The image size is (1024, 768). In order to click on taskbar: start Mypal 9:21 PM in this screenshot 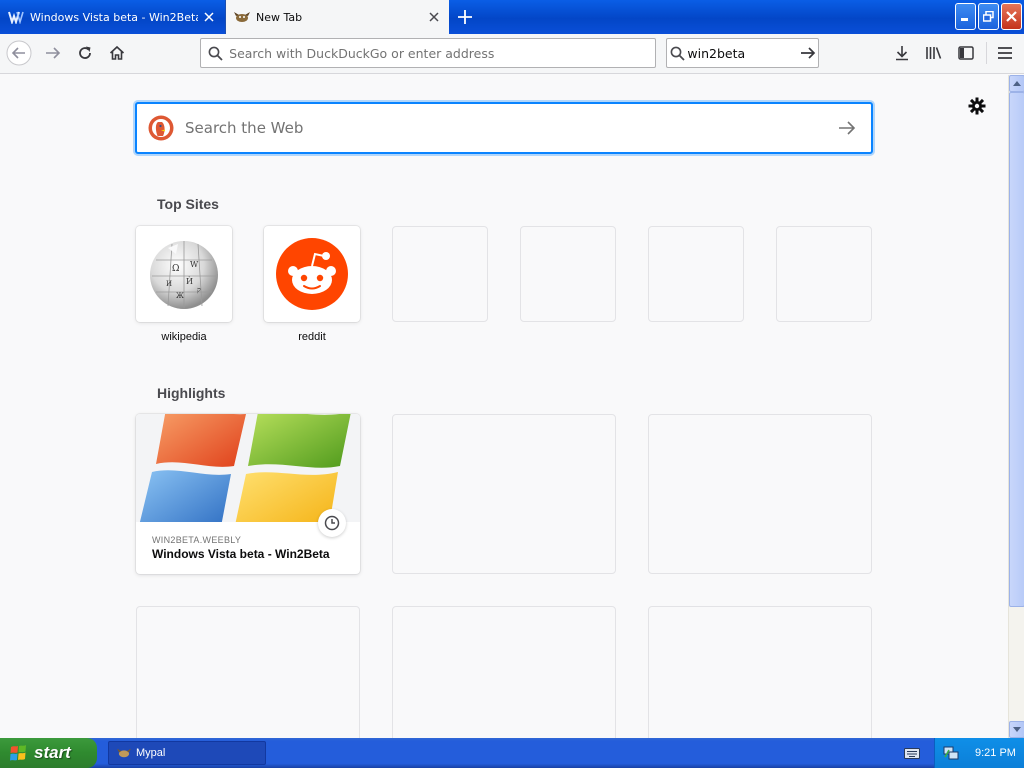, I will do `click(512, 753)`.